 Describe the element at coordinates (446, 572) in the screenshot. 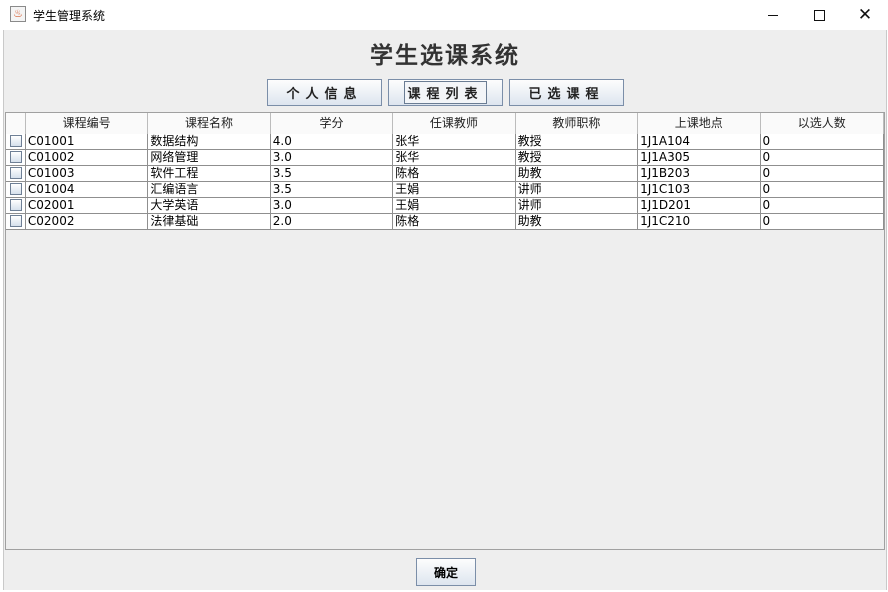

I see `confirm-button: 确定` at that location.